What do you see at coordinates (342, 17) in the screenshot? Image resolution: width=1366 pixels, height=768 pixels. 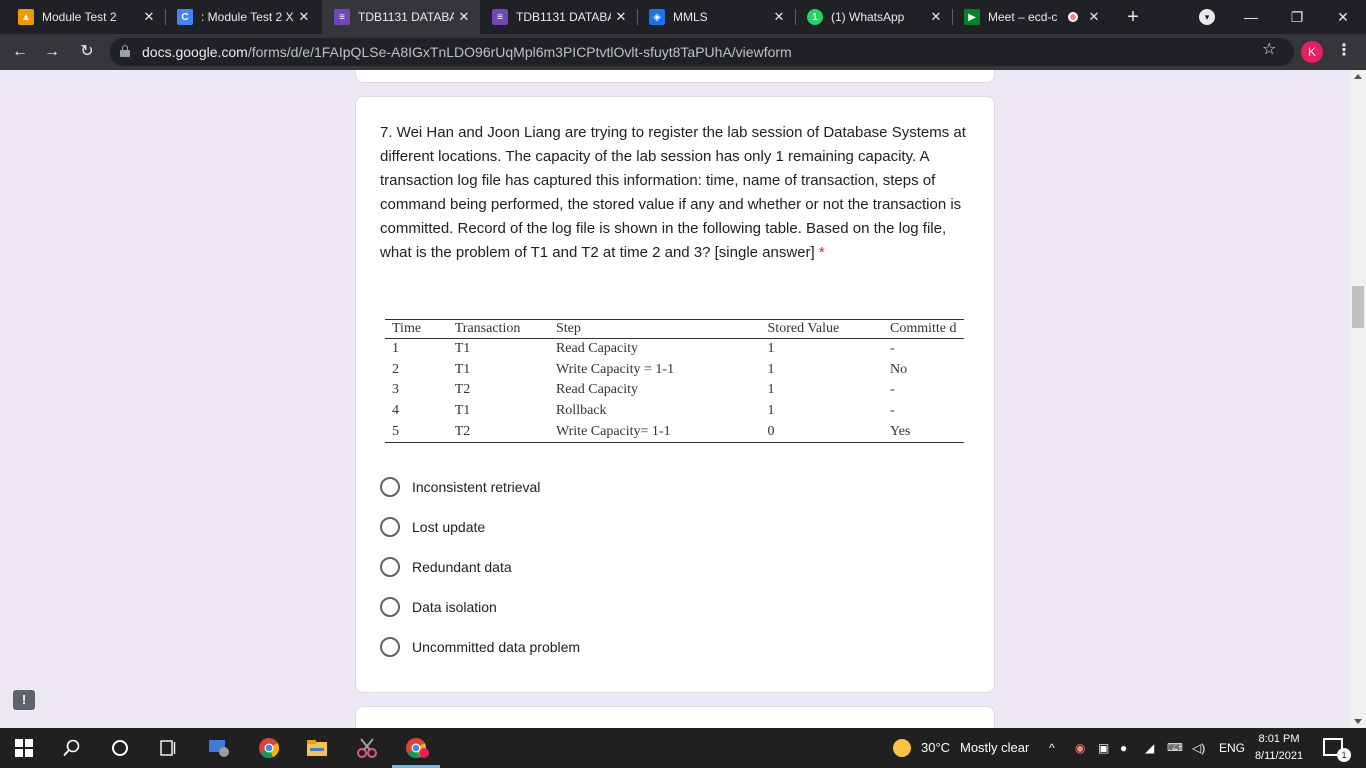 I see `forms-icon: ≡` at bounding box center [342, 17].